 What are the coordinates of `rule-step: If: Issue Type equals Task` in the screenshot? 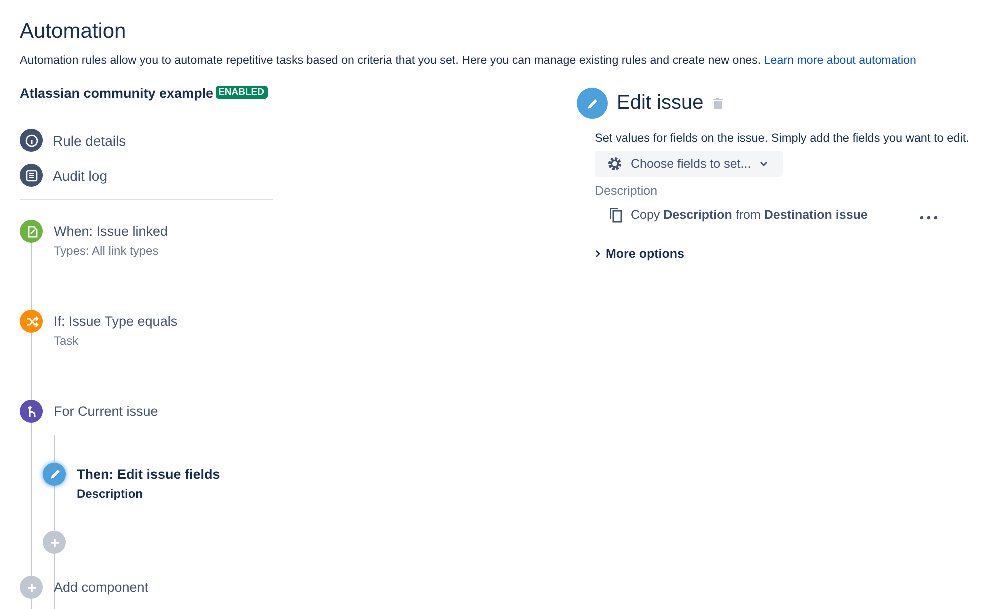 It's located at (146, 329).